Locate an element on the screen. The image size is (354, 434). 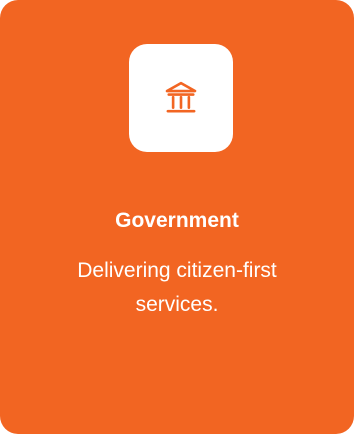
icon-tile is located at coordinates (181, 98).